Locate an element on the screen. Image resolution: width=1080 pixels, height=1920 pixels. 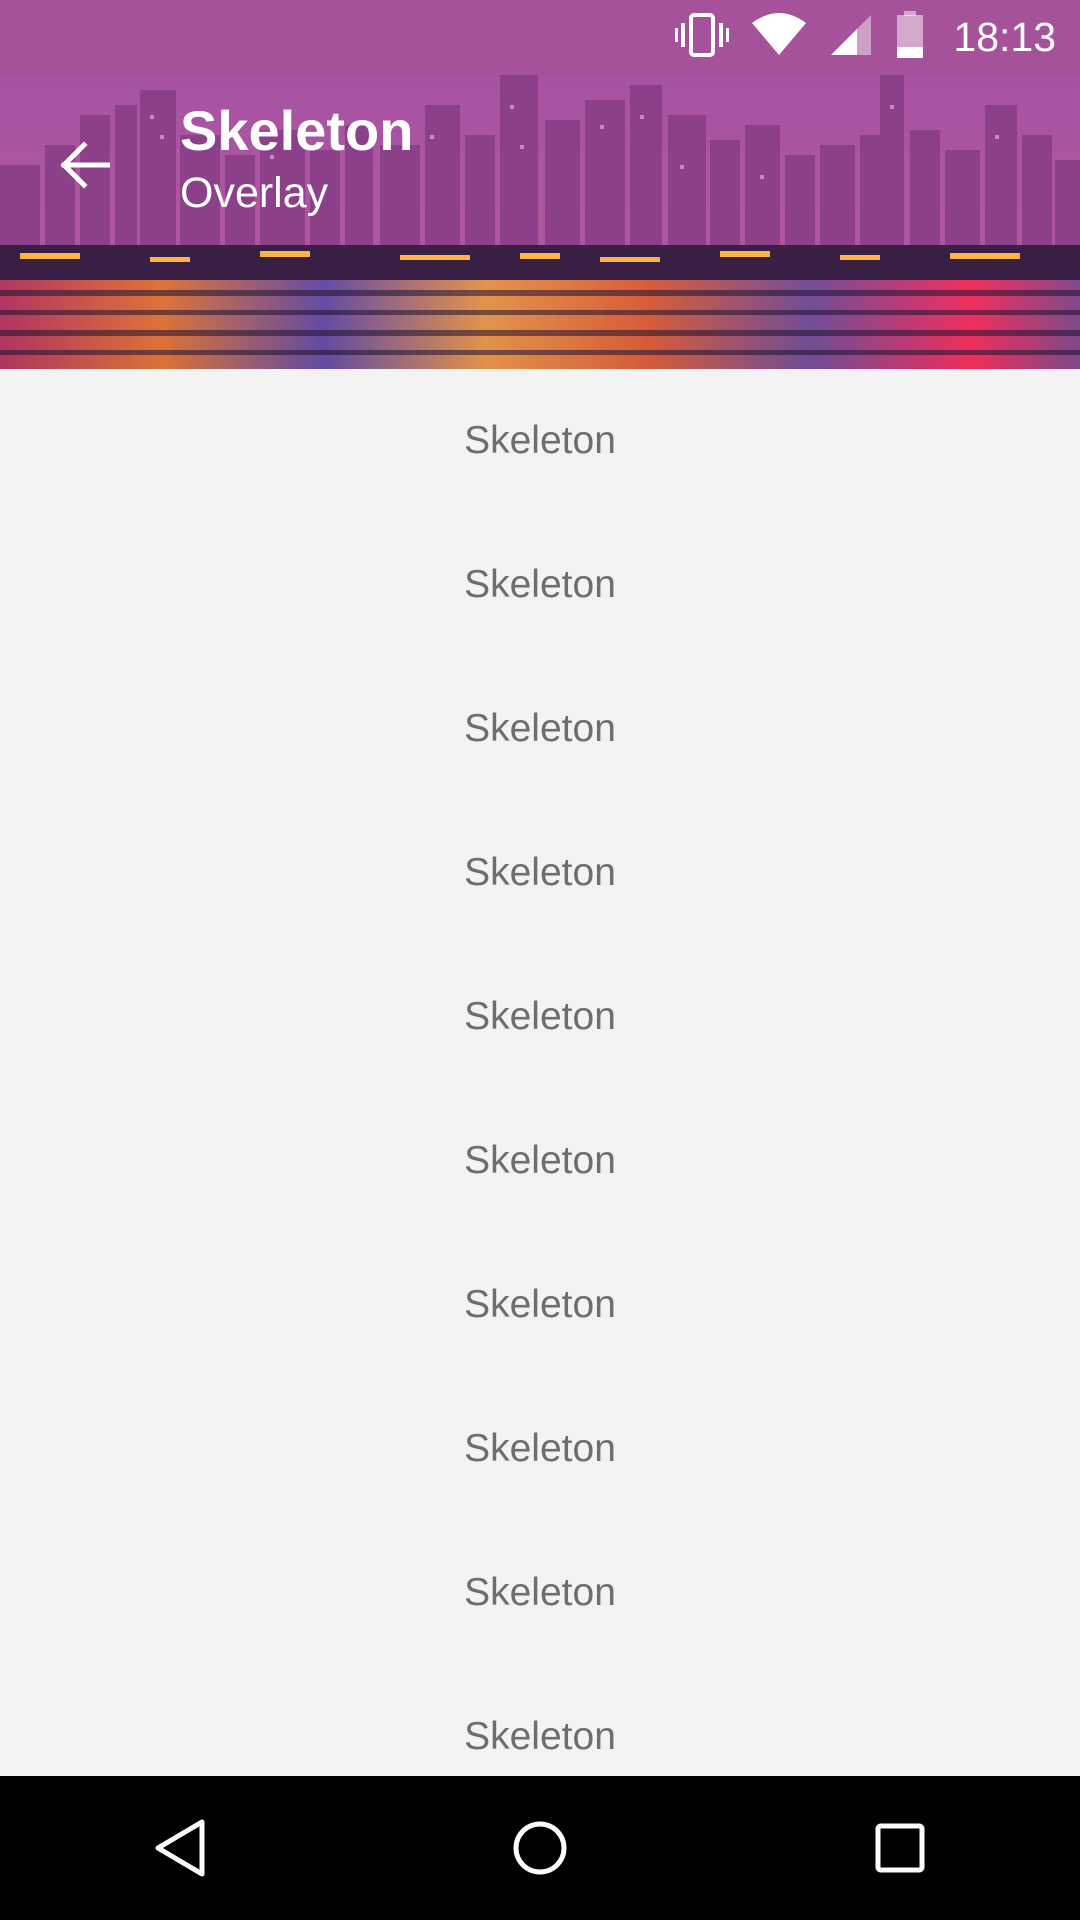
wifi-icon is located at coordinates (779, 37).